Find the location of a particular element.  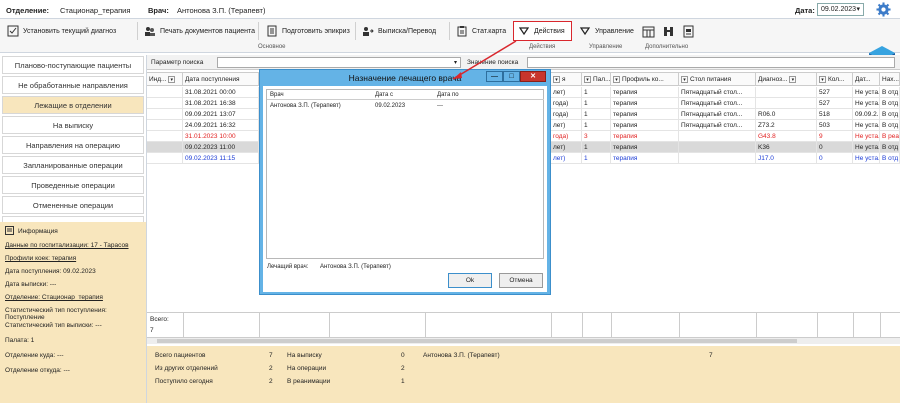

close-button: ✕ is located at coordinates (533, 76).